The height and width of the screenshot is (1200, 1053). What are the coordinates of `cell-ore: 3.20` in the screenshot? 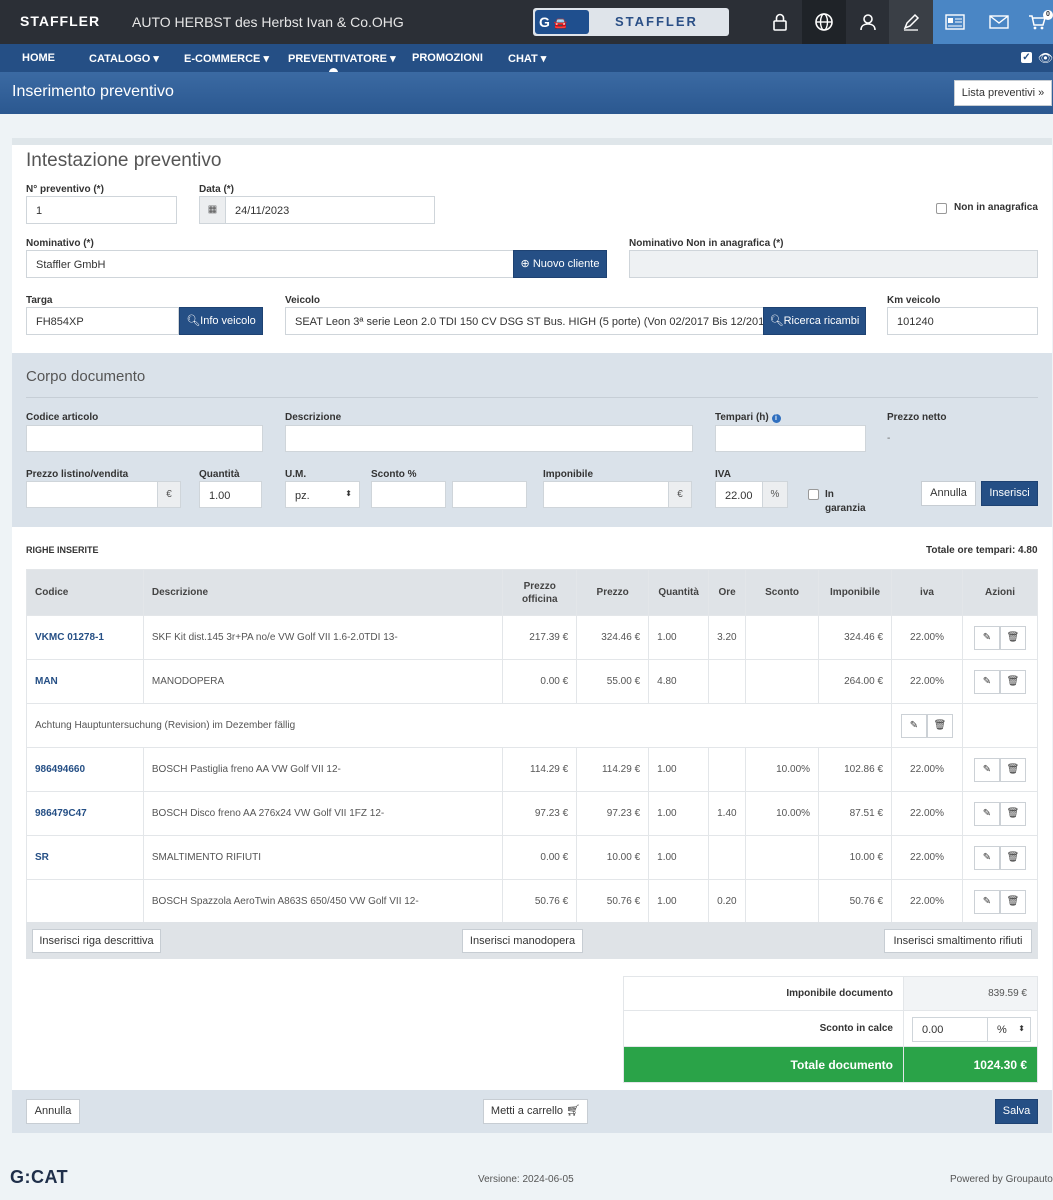 It's located at (727, 637).